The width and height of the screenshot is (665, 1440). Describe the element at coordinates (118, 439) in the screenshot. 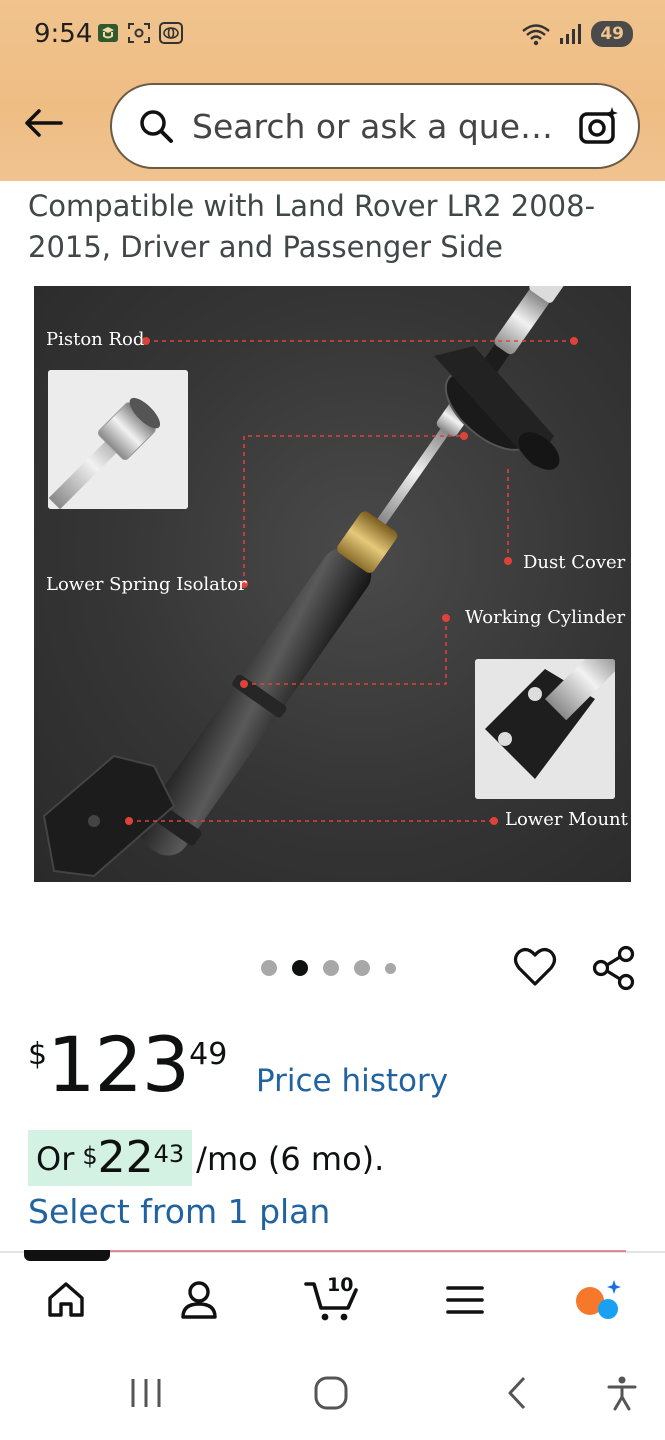

I see `piston-rod-closeup` at that location.